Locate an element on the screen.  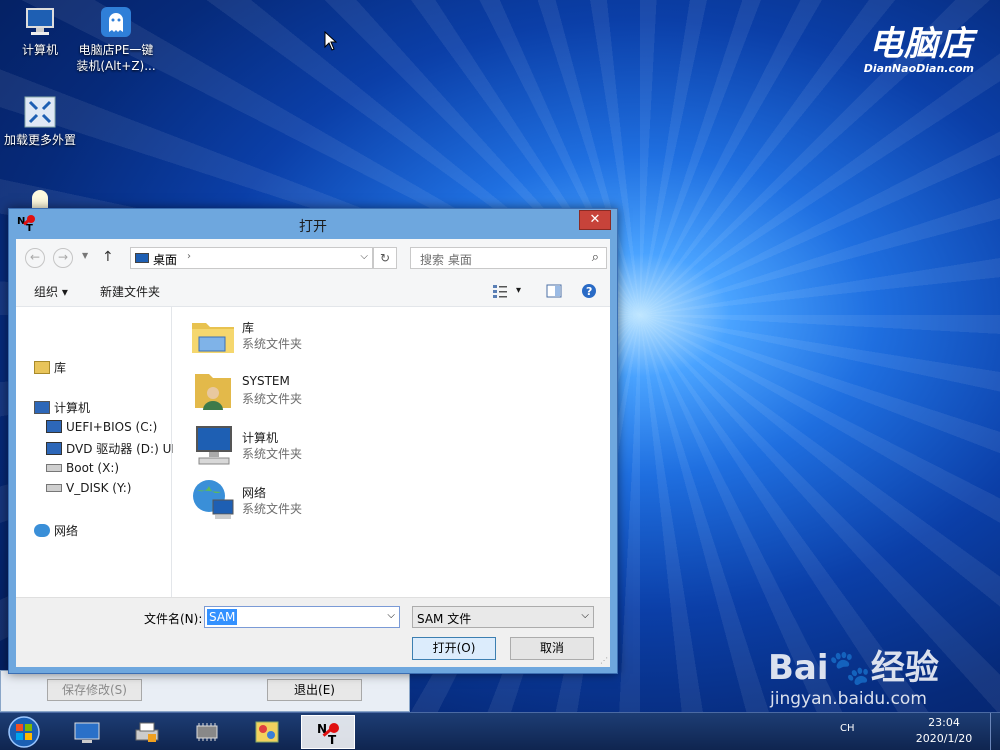
desktop-icon-load-more: 加载更多外置 is located at coordinates (40, 122).